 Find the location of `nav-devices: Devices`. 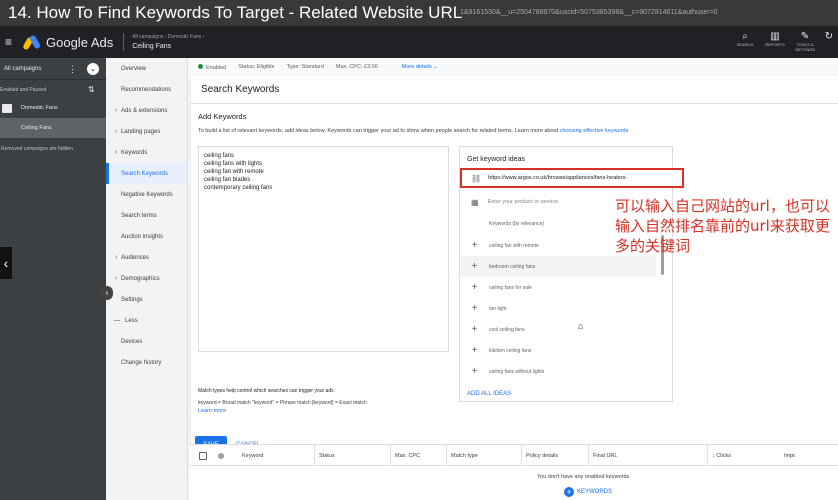

nav-devices: Devices is located at coordinates (146, 341).